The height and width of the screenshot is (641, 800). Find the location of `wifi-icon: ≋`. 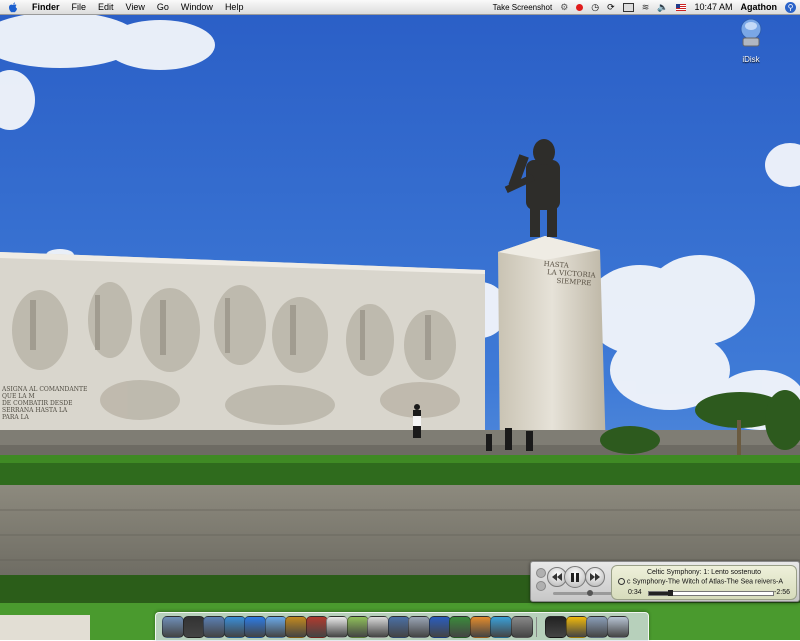

wifi-icon: ≋ is located at coordinates (646, 7).